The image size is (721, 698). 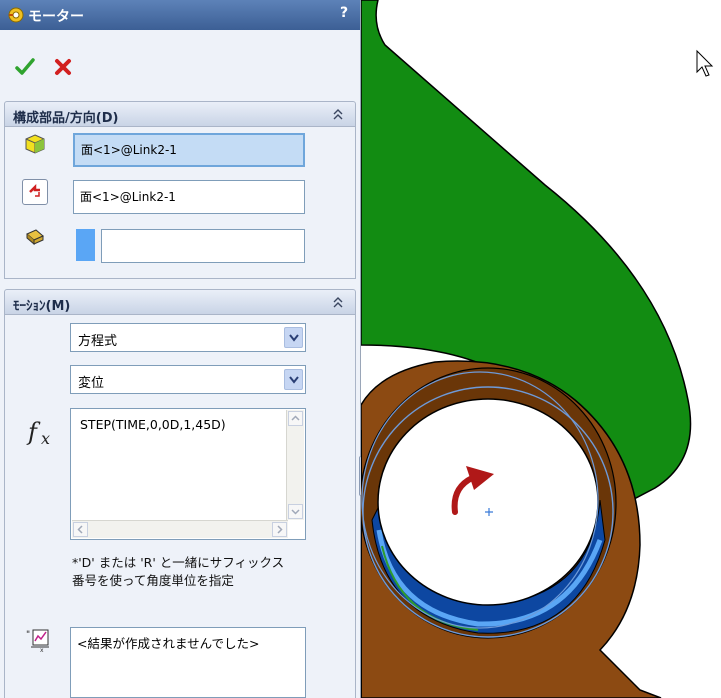 I want to click on relative-move-icon, so click(x=35, y=237).